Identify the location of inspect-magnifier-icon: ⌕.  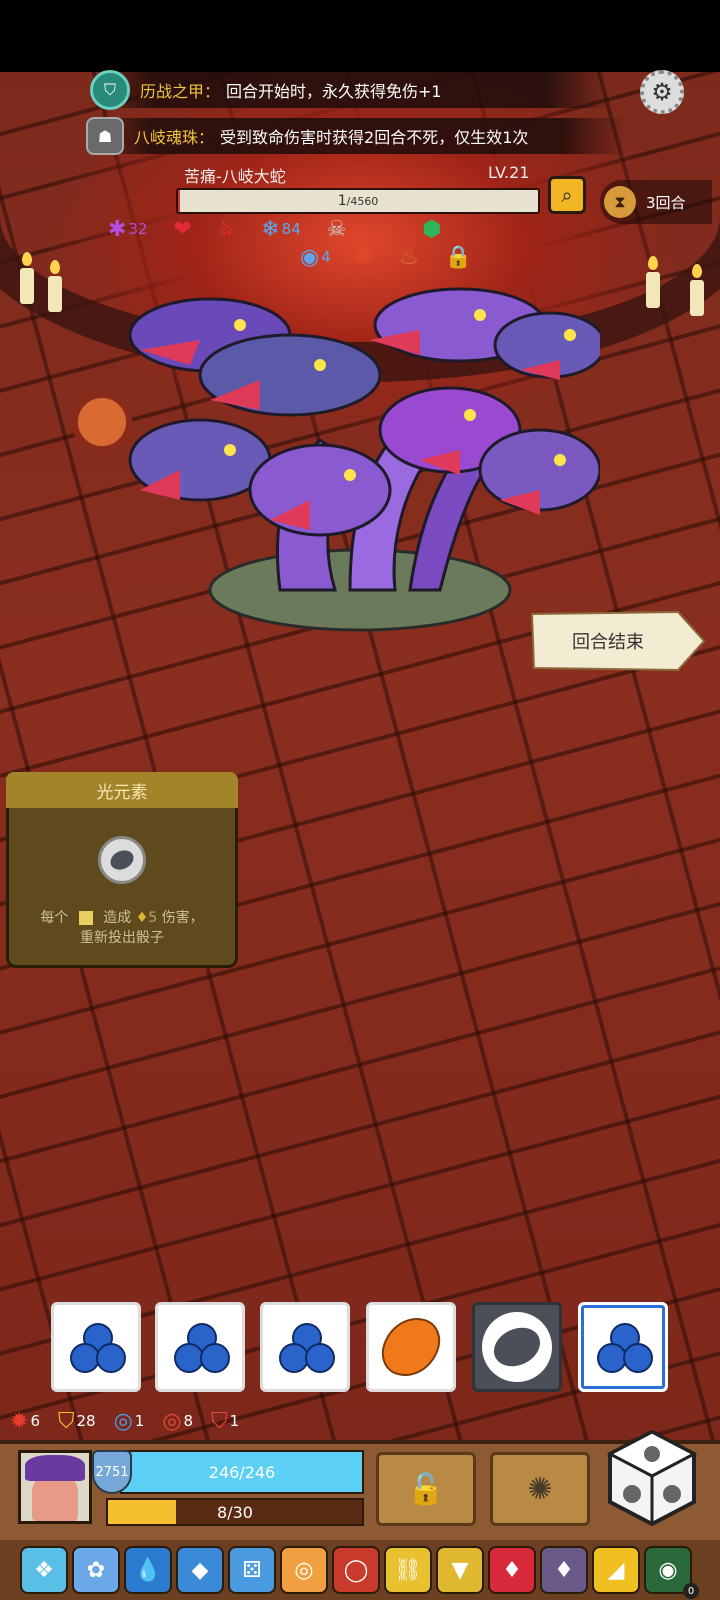
(567, 195).